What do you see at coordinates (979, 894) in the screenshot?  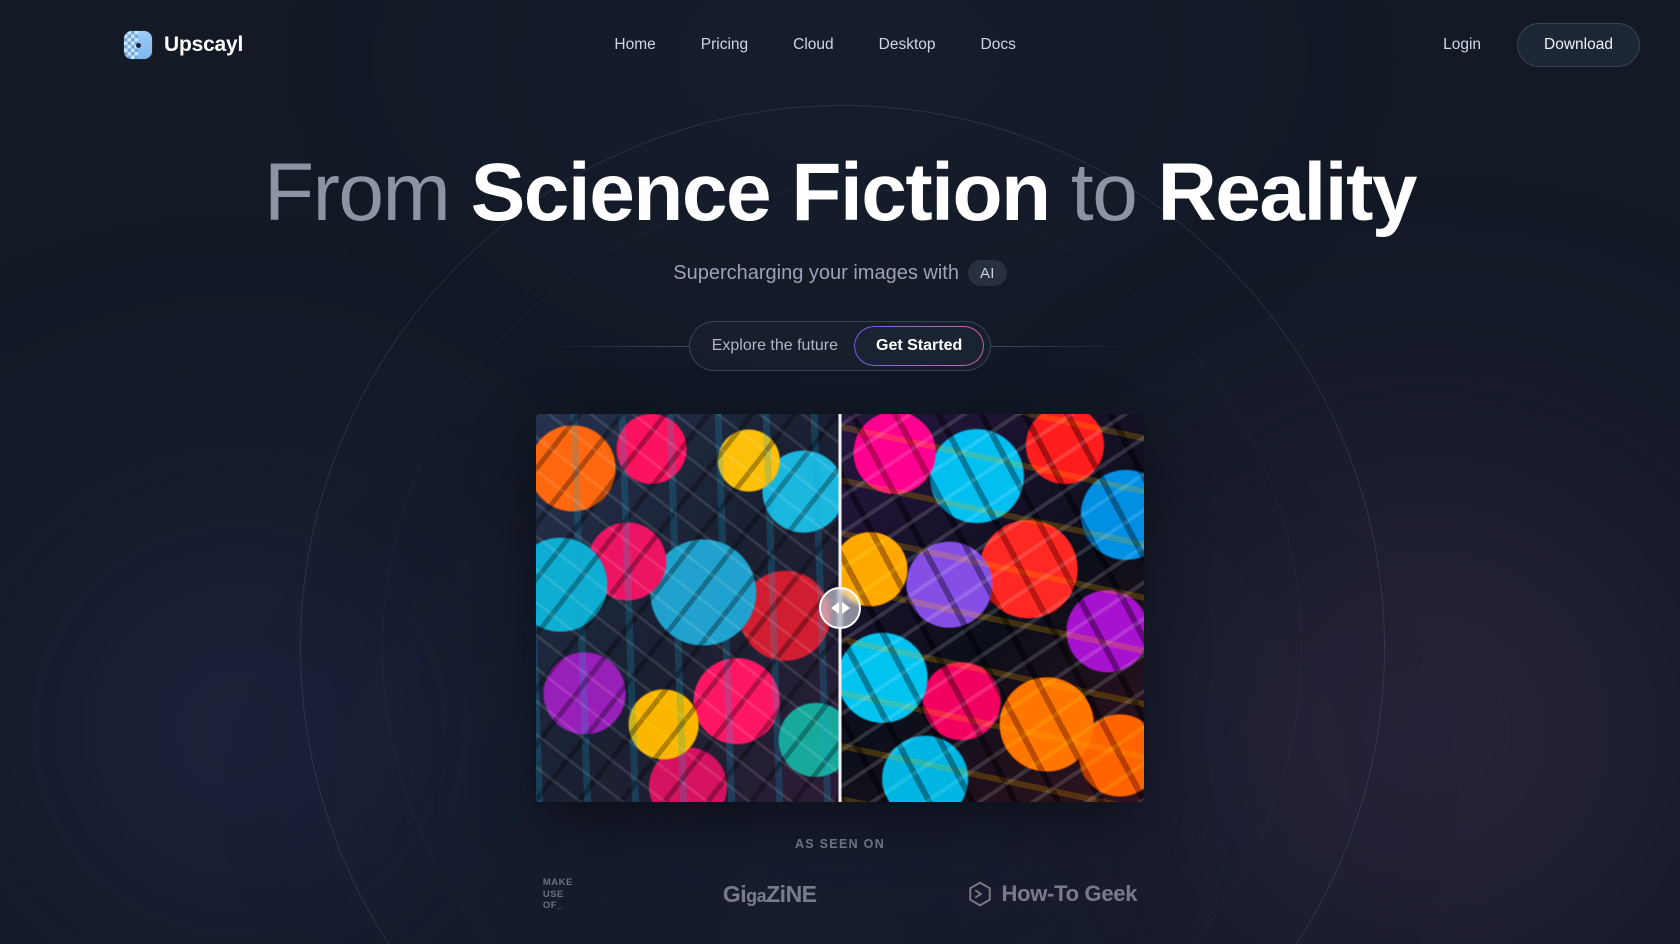 I see `hexagon-icon` at bounding box center [979, 894].